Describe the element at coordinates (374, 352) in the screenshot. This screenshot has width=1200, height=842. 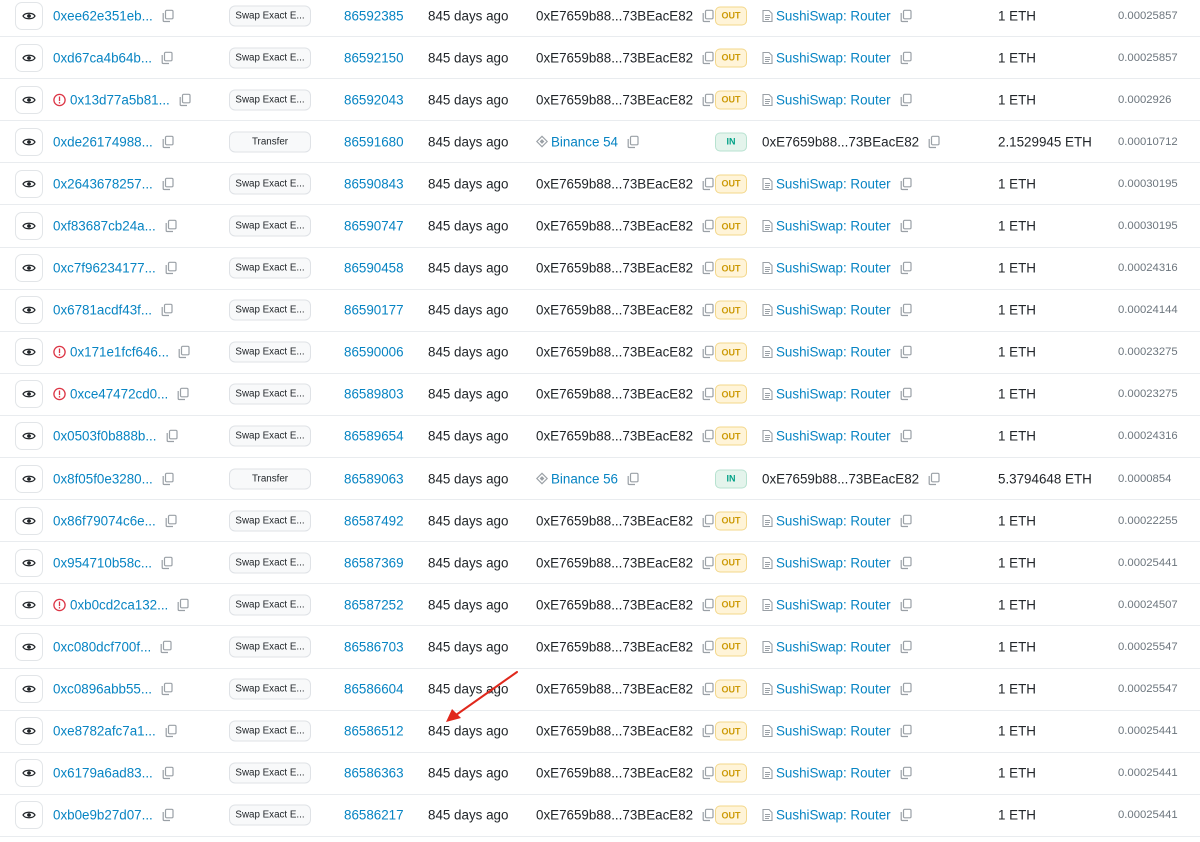
I see `block-link: 86590006` at that location.